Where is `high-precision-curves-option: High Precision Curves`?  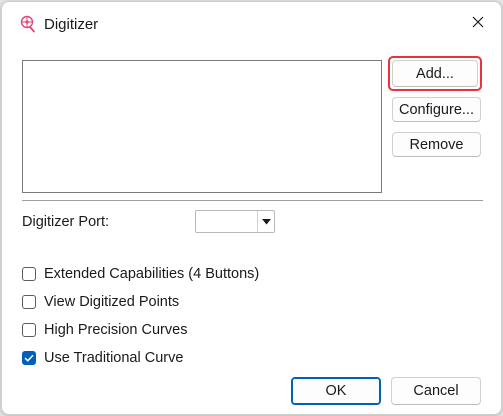
high-precision-curves-option: High Precision Curves is located at coordinates (104, 330).